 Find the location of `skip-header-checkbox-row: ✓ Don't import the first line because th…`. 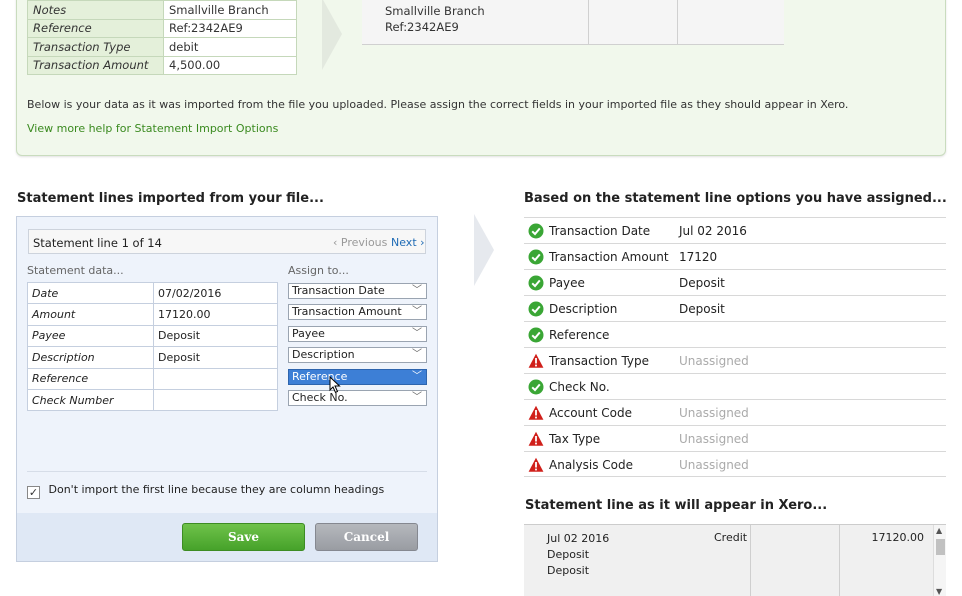

skip-header-checkbox-row: ✓ Don't import the first line because th… is located at coordinates (205, 491).